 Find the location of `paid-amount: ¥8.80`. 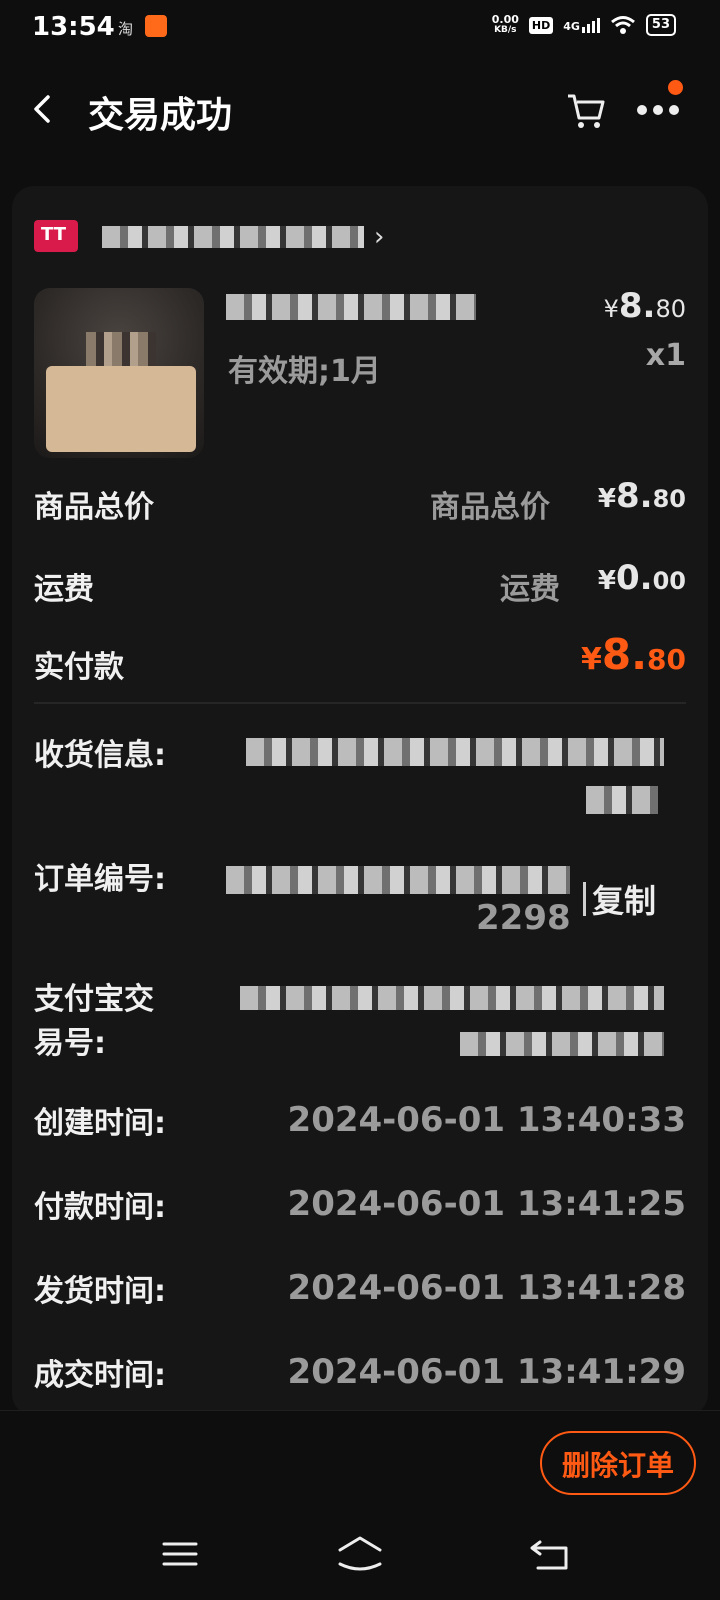

paid-amount: ¥8.80 is located at coordinates (633, 654).